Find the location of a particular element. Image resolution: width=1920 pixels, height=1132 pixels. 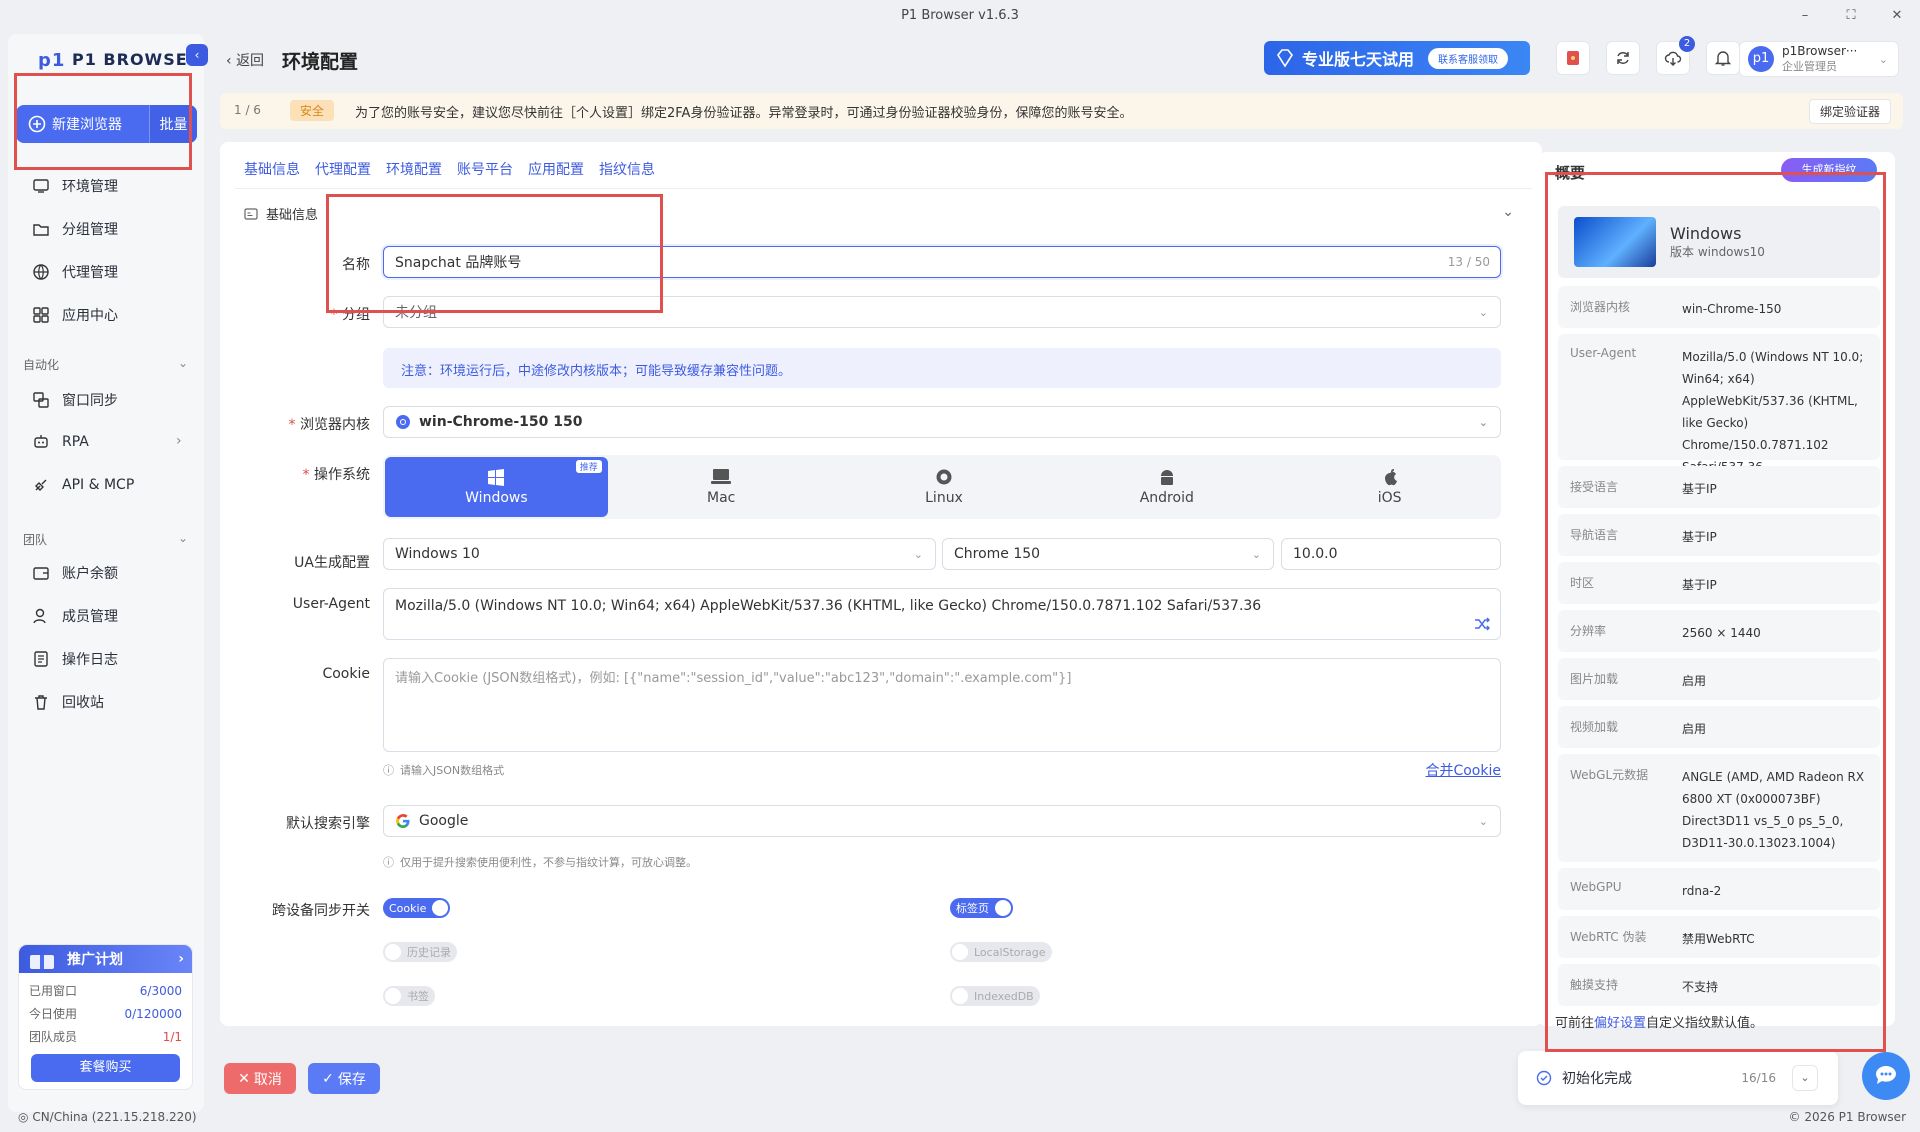

summary-row: WebRTC 伪装 禁用WebRTC is located at coordinates (1719, 937).